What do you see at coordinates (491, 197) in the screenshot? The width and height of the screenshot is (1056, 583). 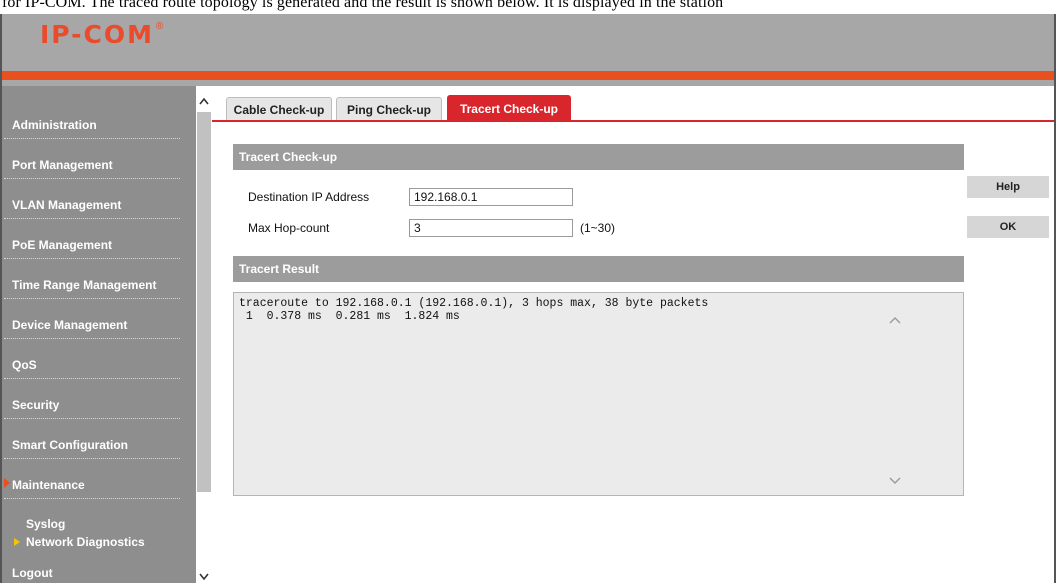 I see `destination-ip-input` at bounding box center [491, 197].